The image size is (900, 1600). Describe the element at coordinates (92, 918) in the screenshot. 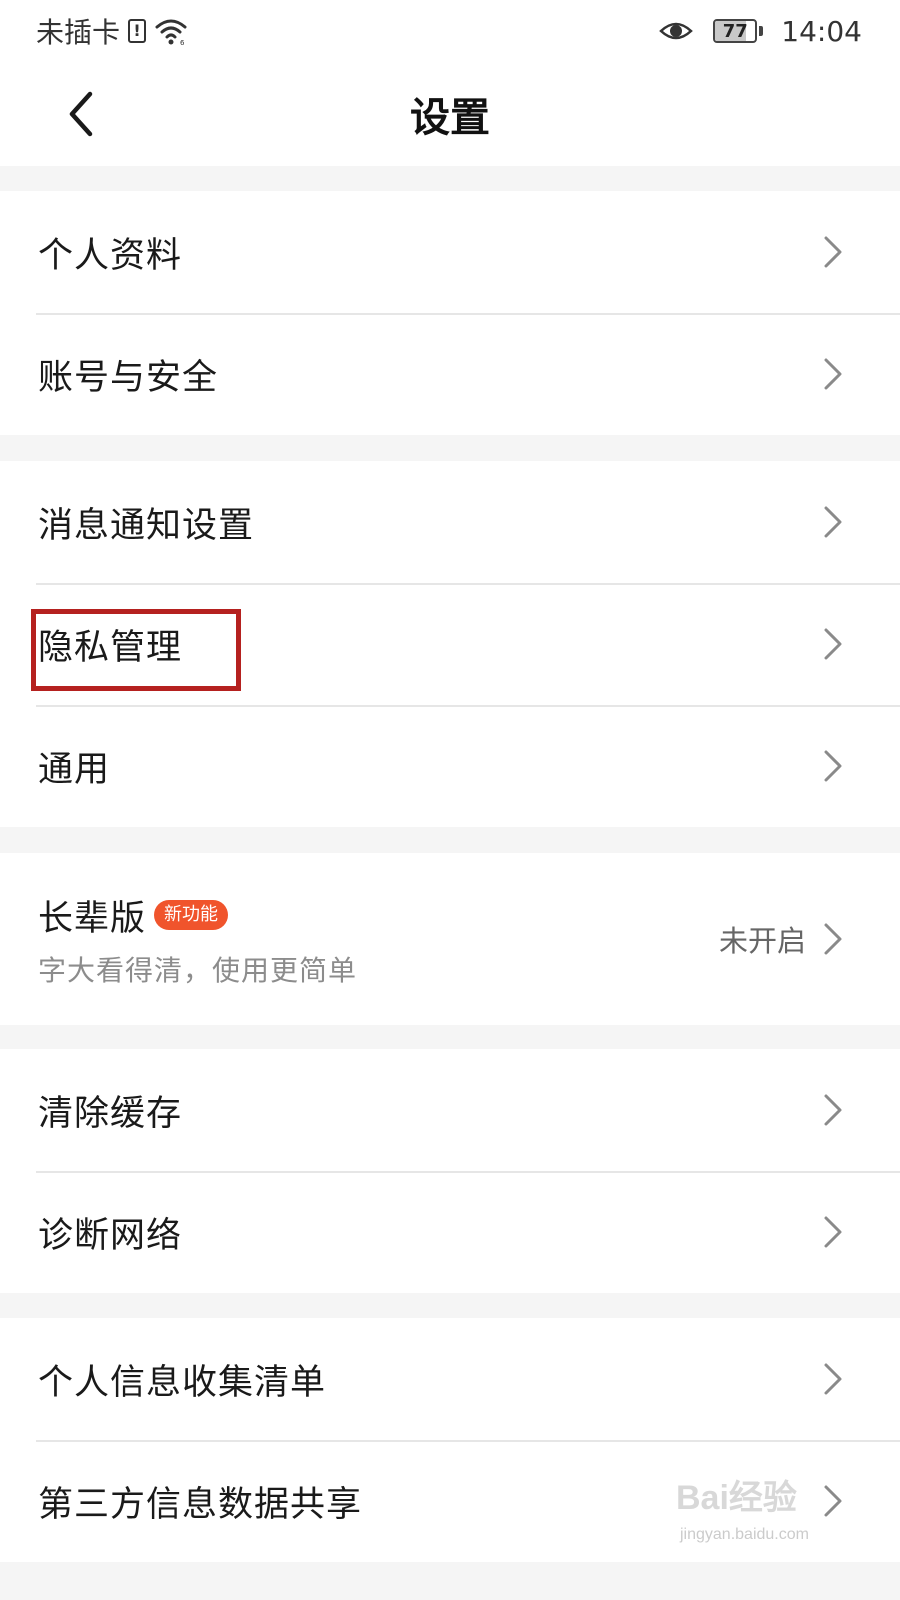

I see `elder-mode-title: 长辈版` at that location.